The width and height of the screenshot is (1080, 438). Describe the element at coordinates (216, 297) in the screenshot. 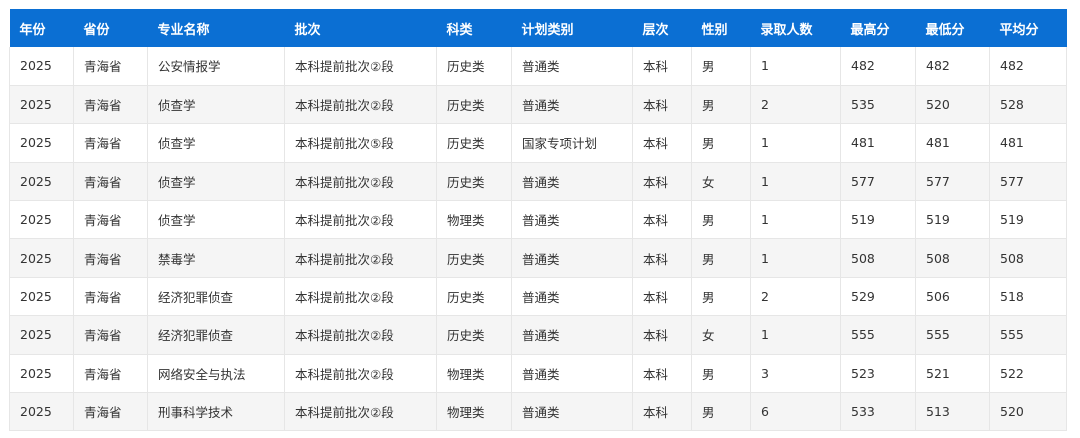

I see `cell-major: 经济犯罪侦查` at that location.